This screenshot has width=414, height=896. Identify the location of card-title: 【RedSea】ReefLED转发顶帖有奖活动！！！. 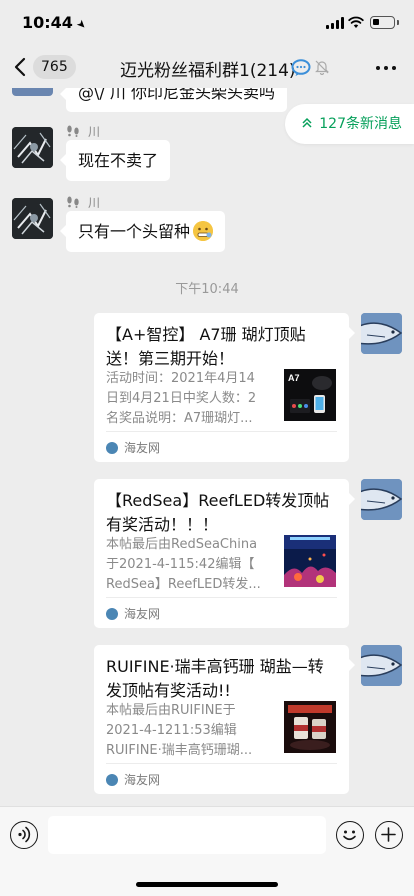
(218, 512).